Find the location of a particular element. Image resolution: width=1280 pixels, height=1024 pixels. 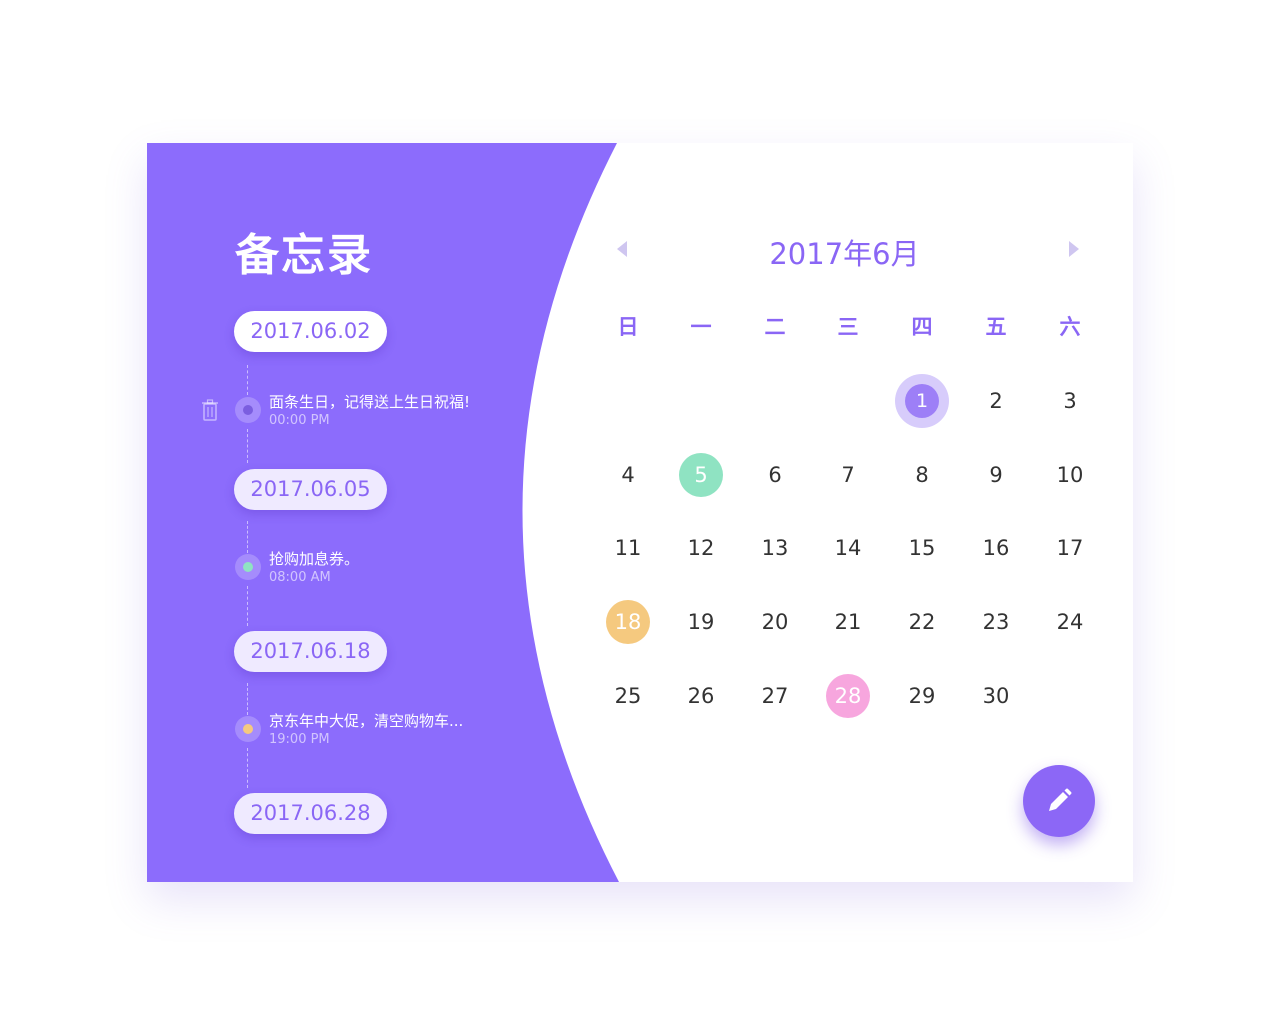

triangle-left-icon is located at coordinates (622, 249).